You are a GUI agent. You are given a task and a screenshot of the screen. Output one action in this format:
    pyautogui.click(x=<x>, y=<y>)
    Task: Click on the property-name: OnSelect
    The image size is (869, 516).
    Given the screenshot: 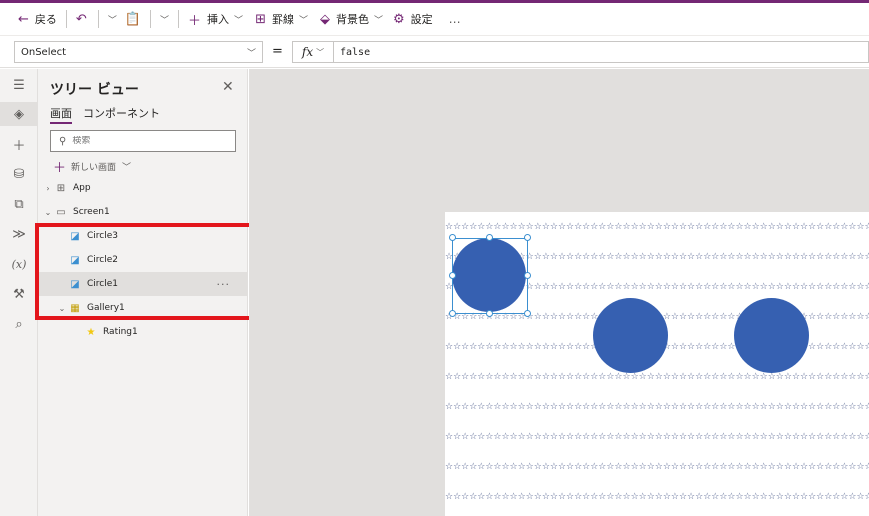 What is the action you would take?
    pyautogui.click(x=44, y=52)
    